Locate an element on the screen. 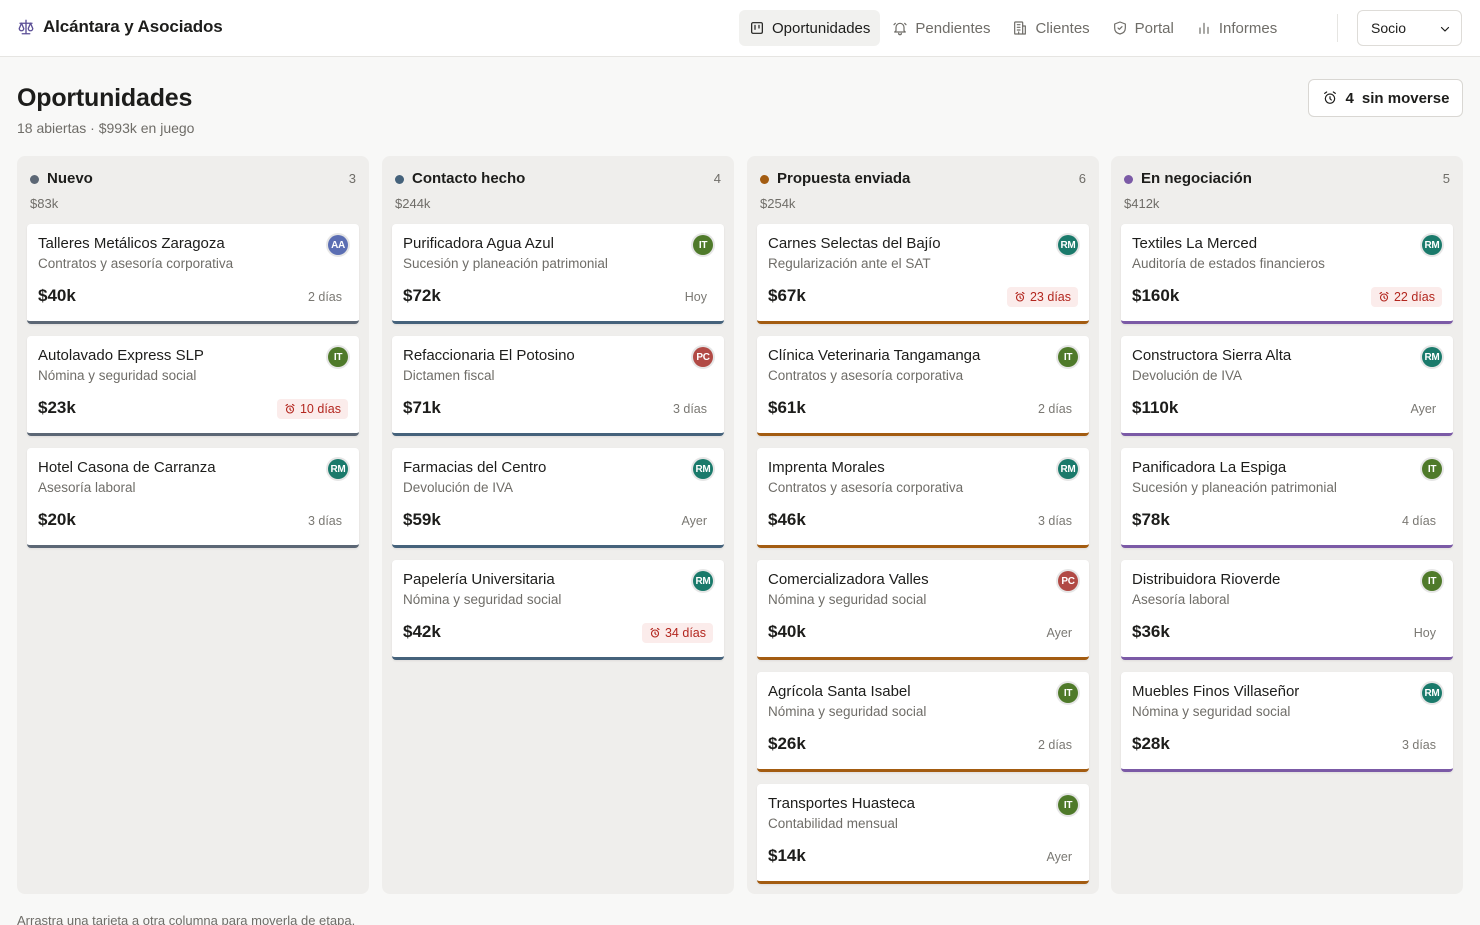  card-client-name: Purificadora Agua Azul is located at coordinates (478, 243).